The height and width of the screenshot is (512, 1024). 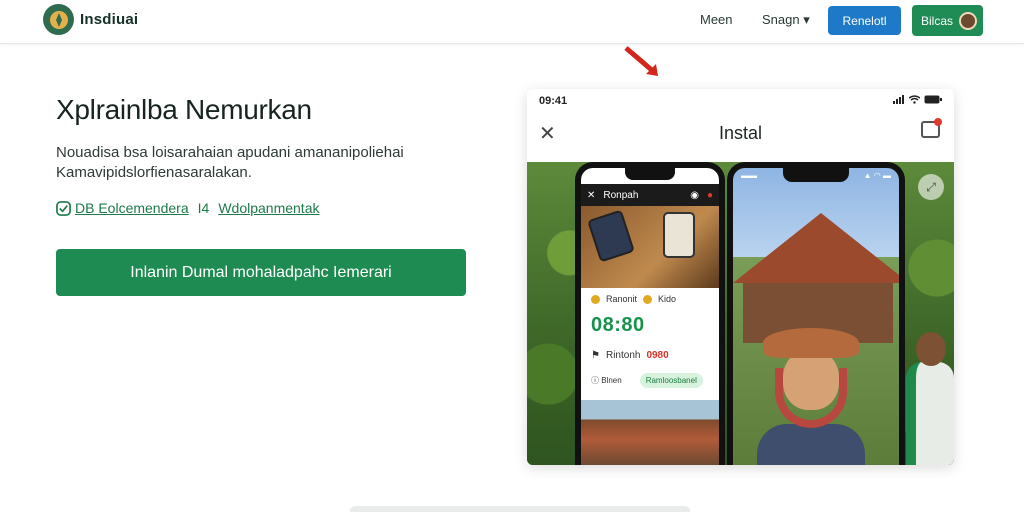 What do you see at coordinates (650, 195) in the screenshot?
I see `phone1-header: ✕ Ronpah ◉ ●` at bounding box center [650, 195].